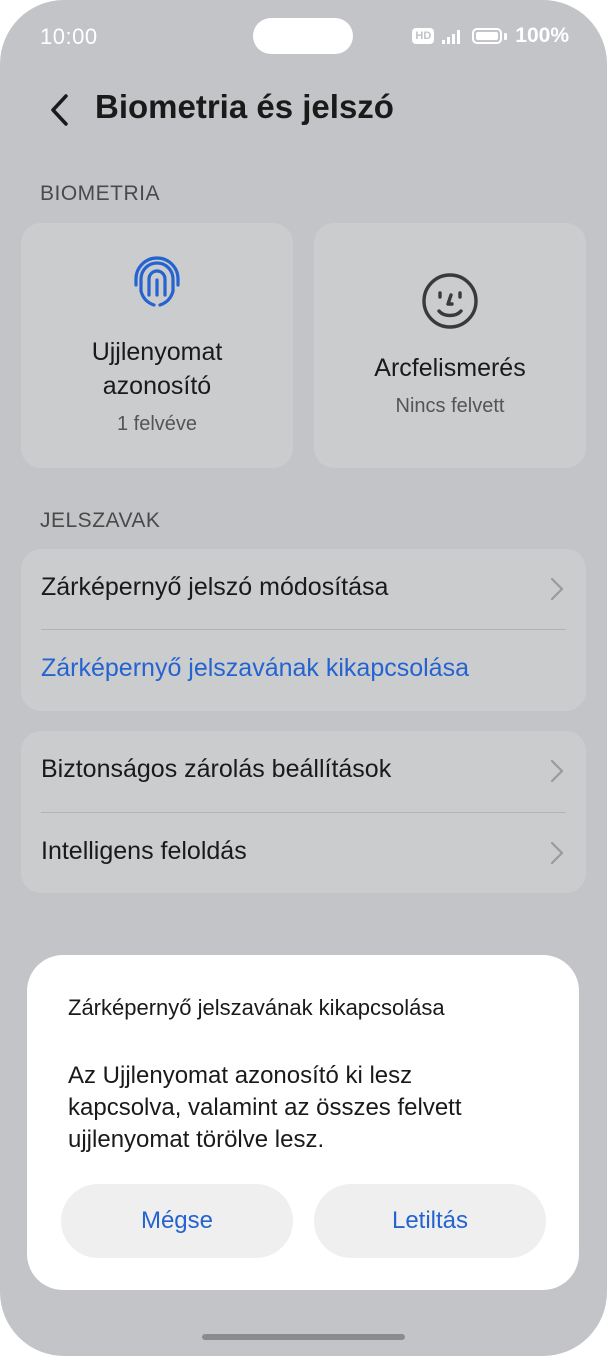  What do you see at coordinates (542, 35) in the screenshot?
I see `battery-percent: 100%` at bounding box center [542, 35].